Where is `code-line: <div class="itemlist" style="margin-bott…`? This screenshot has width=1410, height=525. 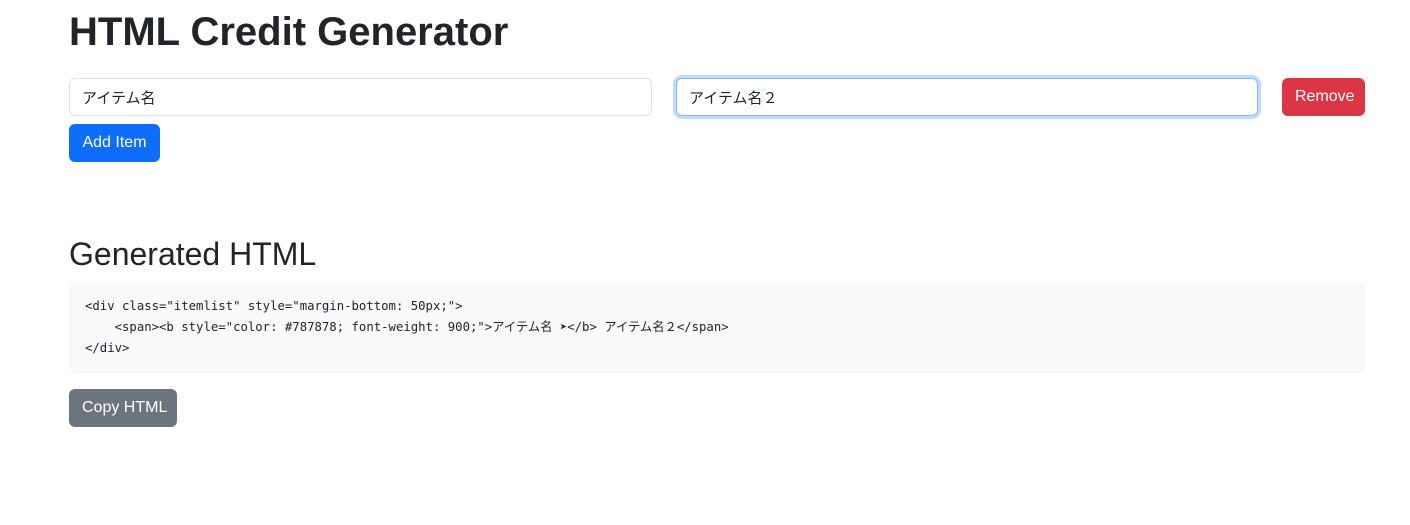 code-line: <div class="itemlist" style="margin-bott… is located at coordinates (274, 306).